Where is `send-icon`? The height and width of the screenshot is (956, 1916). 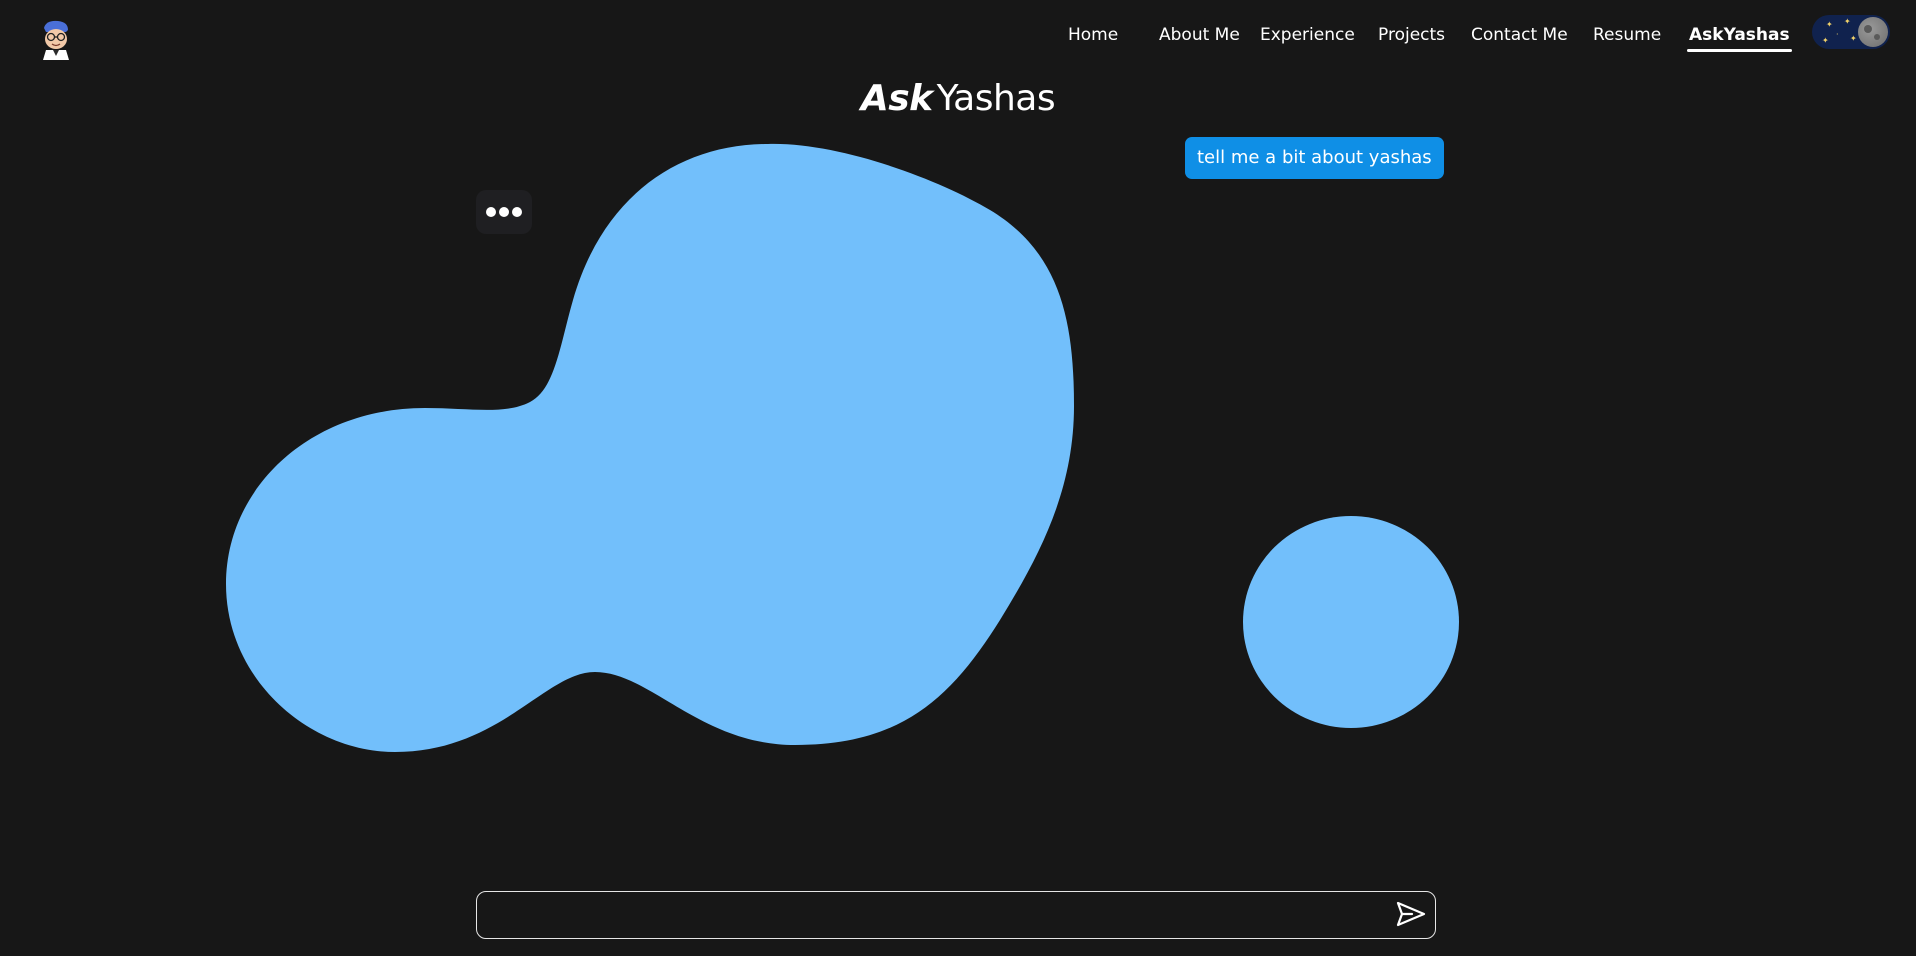
send-icon is located at coordinates (1411, 914).